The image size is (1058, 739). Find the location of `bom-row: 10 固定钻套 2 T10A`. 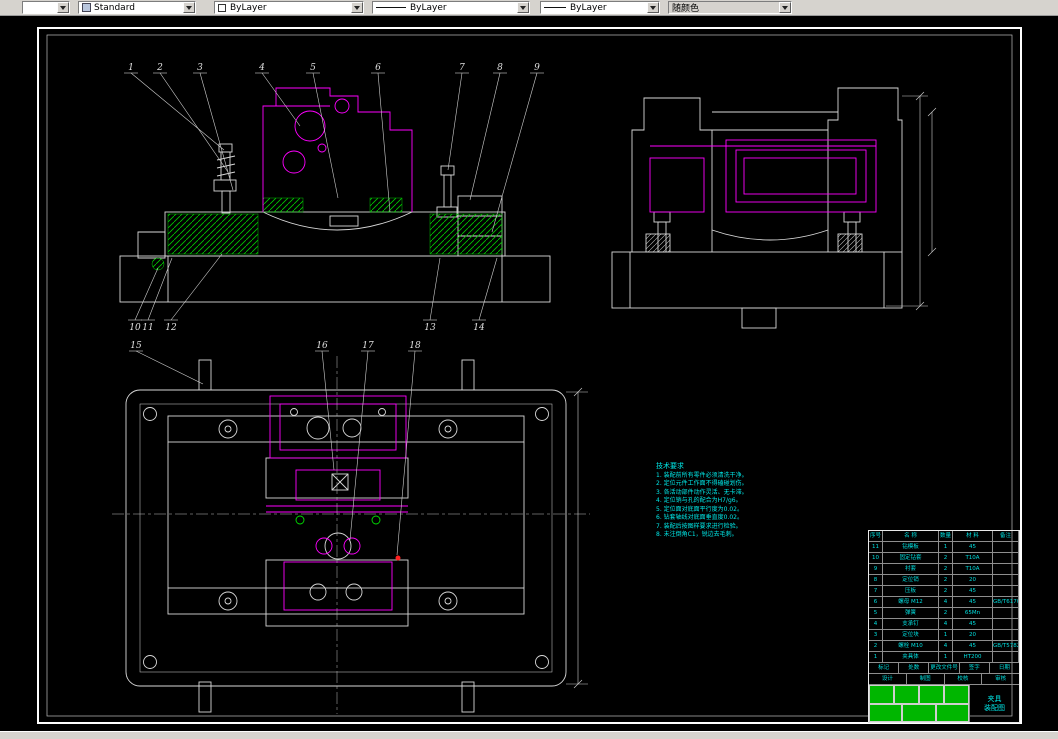

bom-row: 10 固定钻套 2 T10A is located at coordinates (944, 558).